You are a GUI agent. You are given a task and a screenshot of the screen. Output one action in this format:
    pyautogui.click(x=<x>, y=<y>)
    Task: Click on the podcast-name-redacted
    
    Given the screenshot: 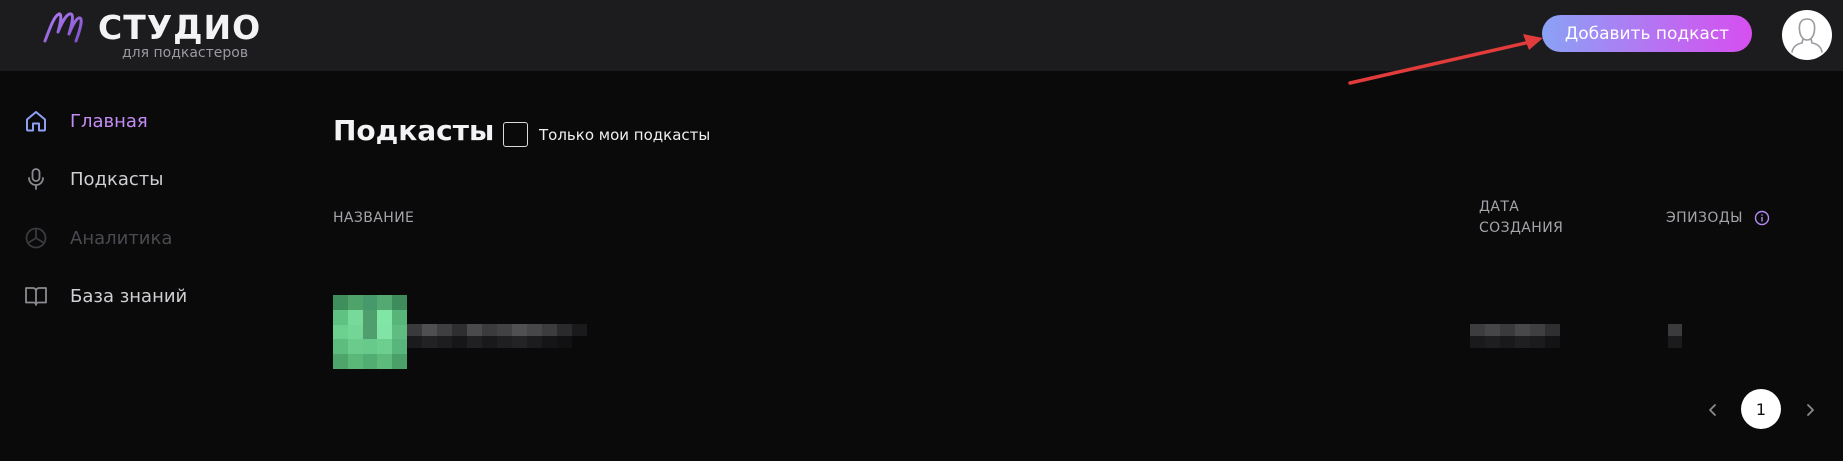 What is the action you would take?
    pyautogui.click(x=502, y=336)
    